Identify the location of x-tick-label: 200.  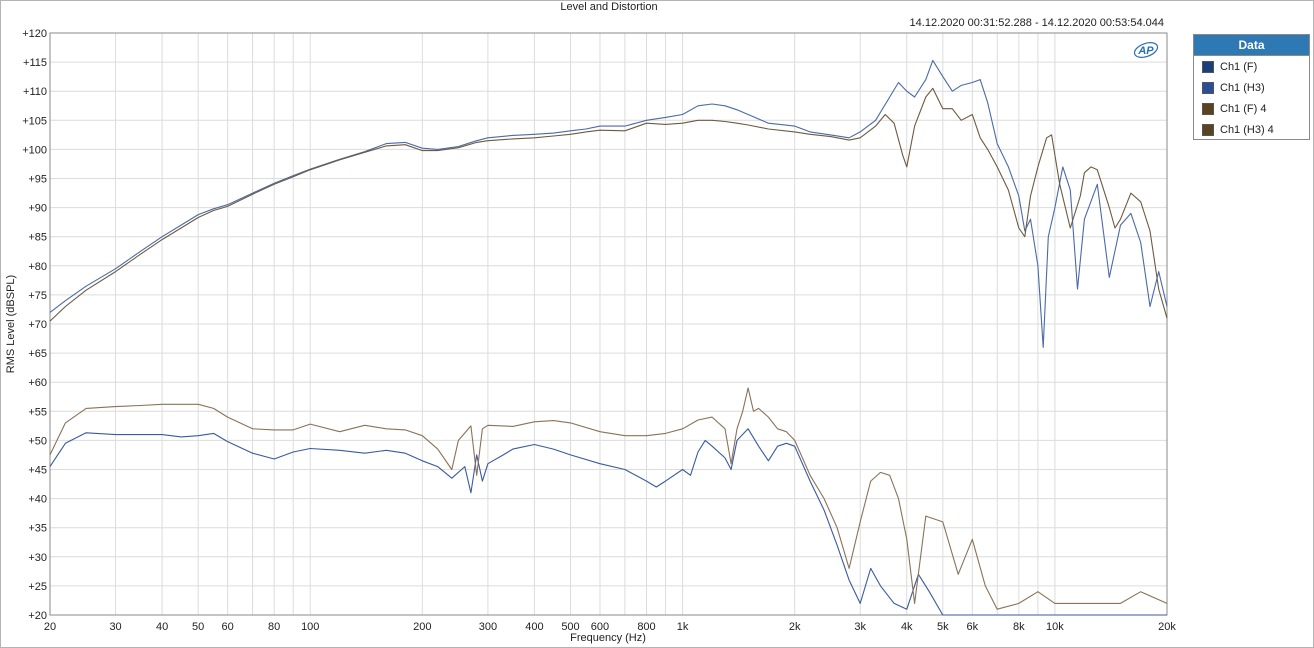
(422, 627).